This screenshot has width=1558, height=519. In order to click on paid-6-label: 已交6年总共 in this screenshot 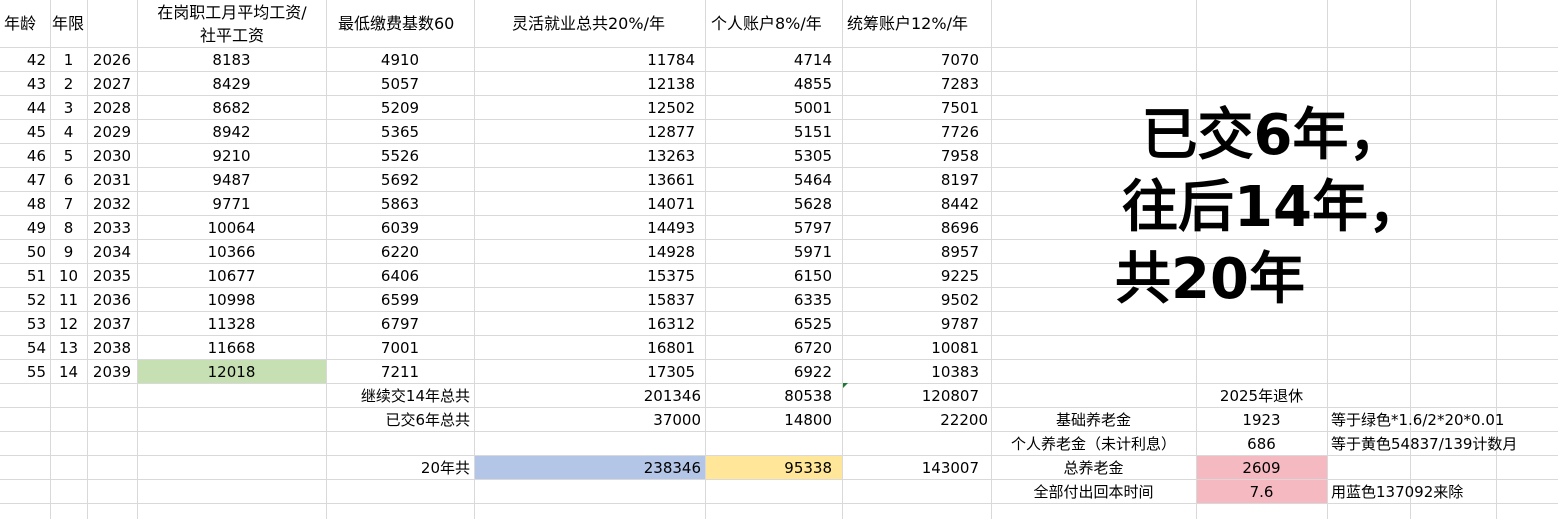, I will do `click(398, 420)`.